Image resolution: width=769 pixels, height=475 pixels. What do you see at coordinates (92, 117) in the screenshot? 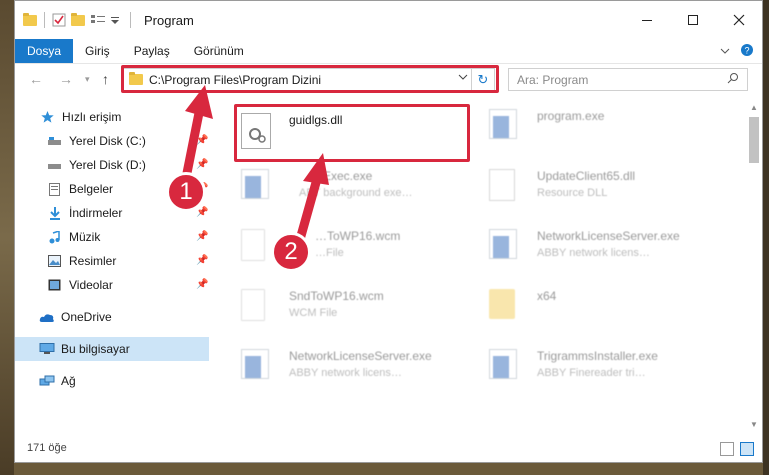
I see `sidebar-item-label: Hızlı erişim` at bounding box center [92, 117].